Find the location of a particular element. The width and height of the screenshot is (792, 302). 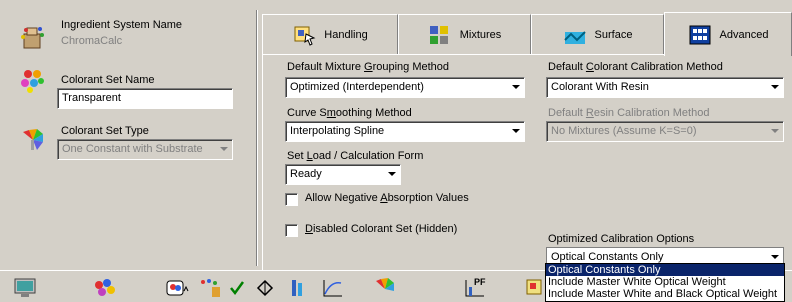

advanced-icon is located at coordinates (700, 35).